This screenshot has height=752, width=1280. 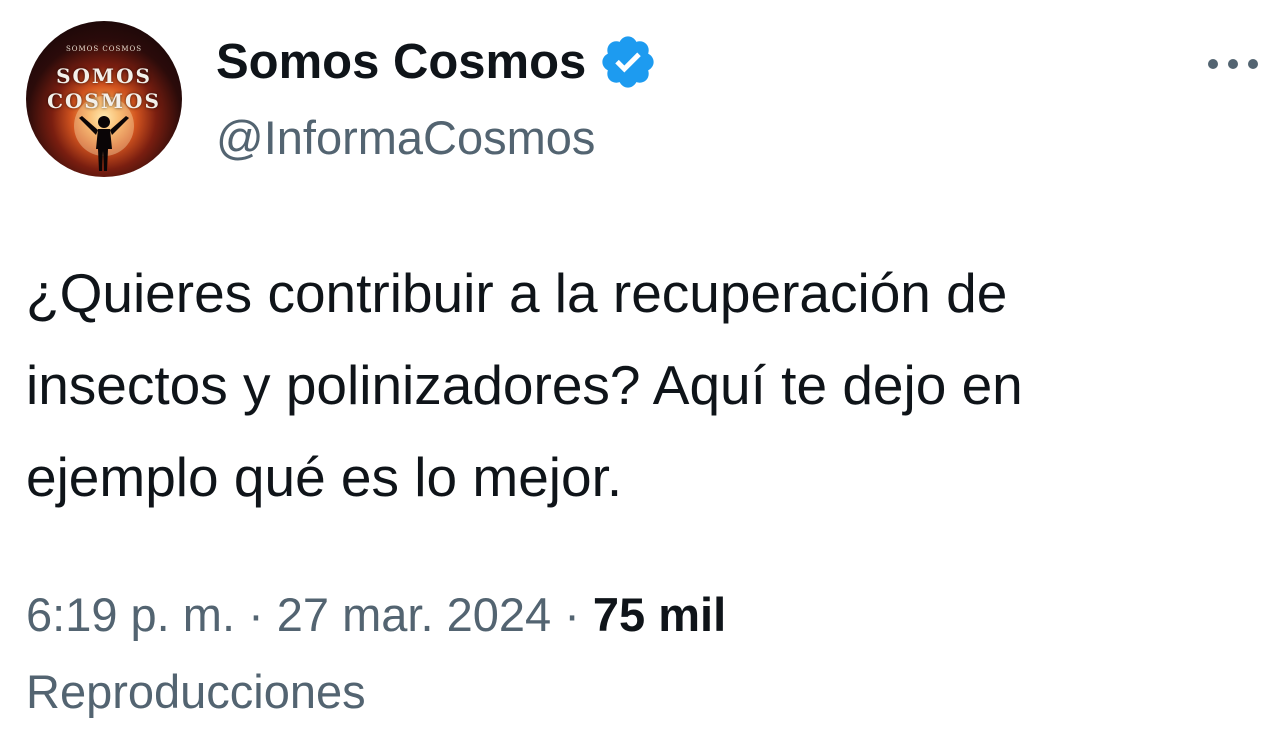 I want to click on avatar: SOMOS COSMOS SOMOS COSMOS, so click(x=104, y=99).